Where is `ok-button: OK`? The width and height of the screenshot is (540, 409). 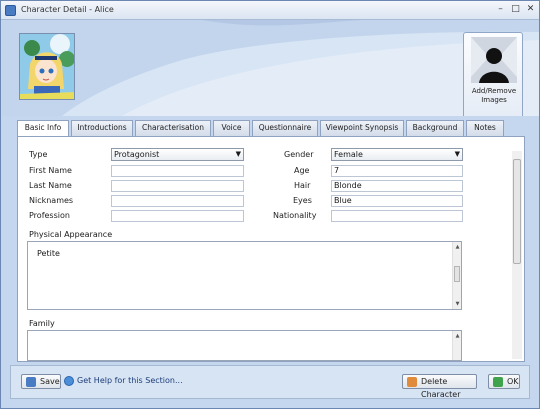 ok-button: OK is located at coordinates (504, 381).